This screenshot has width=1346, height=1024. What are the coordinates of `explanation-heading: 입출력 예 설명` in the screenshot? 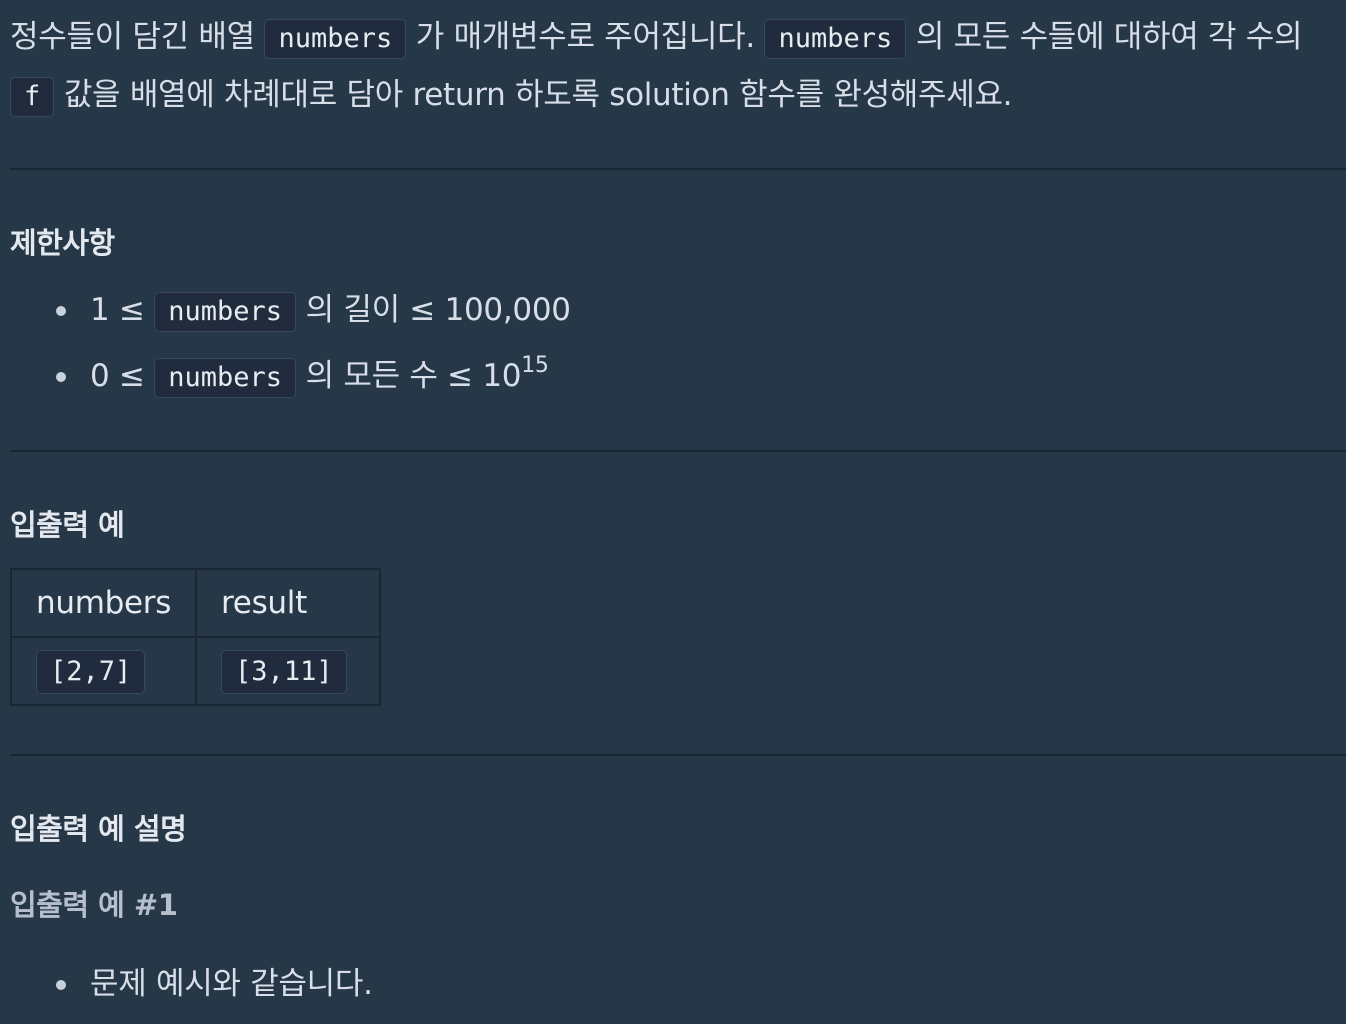 It's located at (98, 829).